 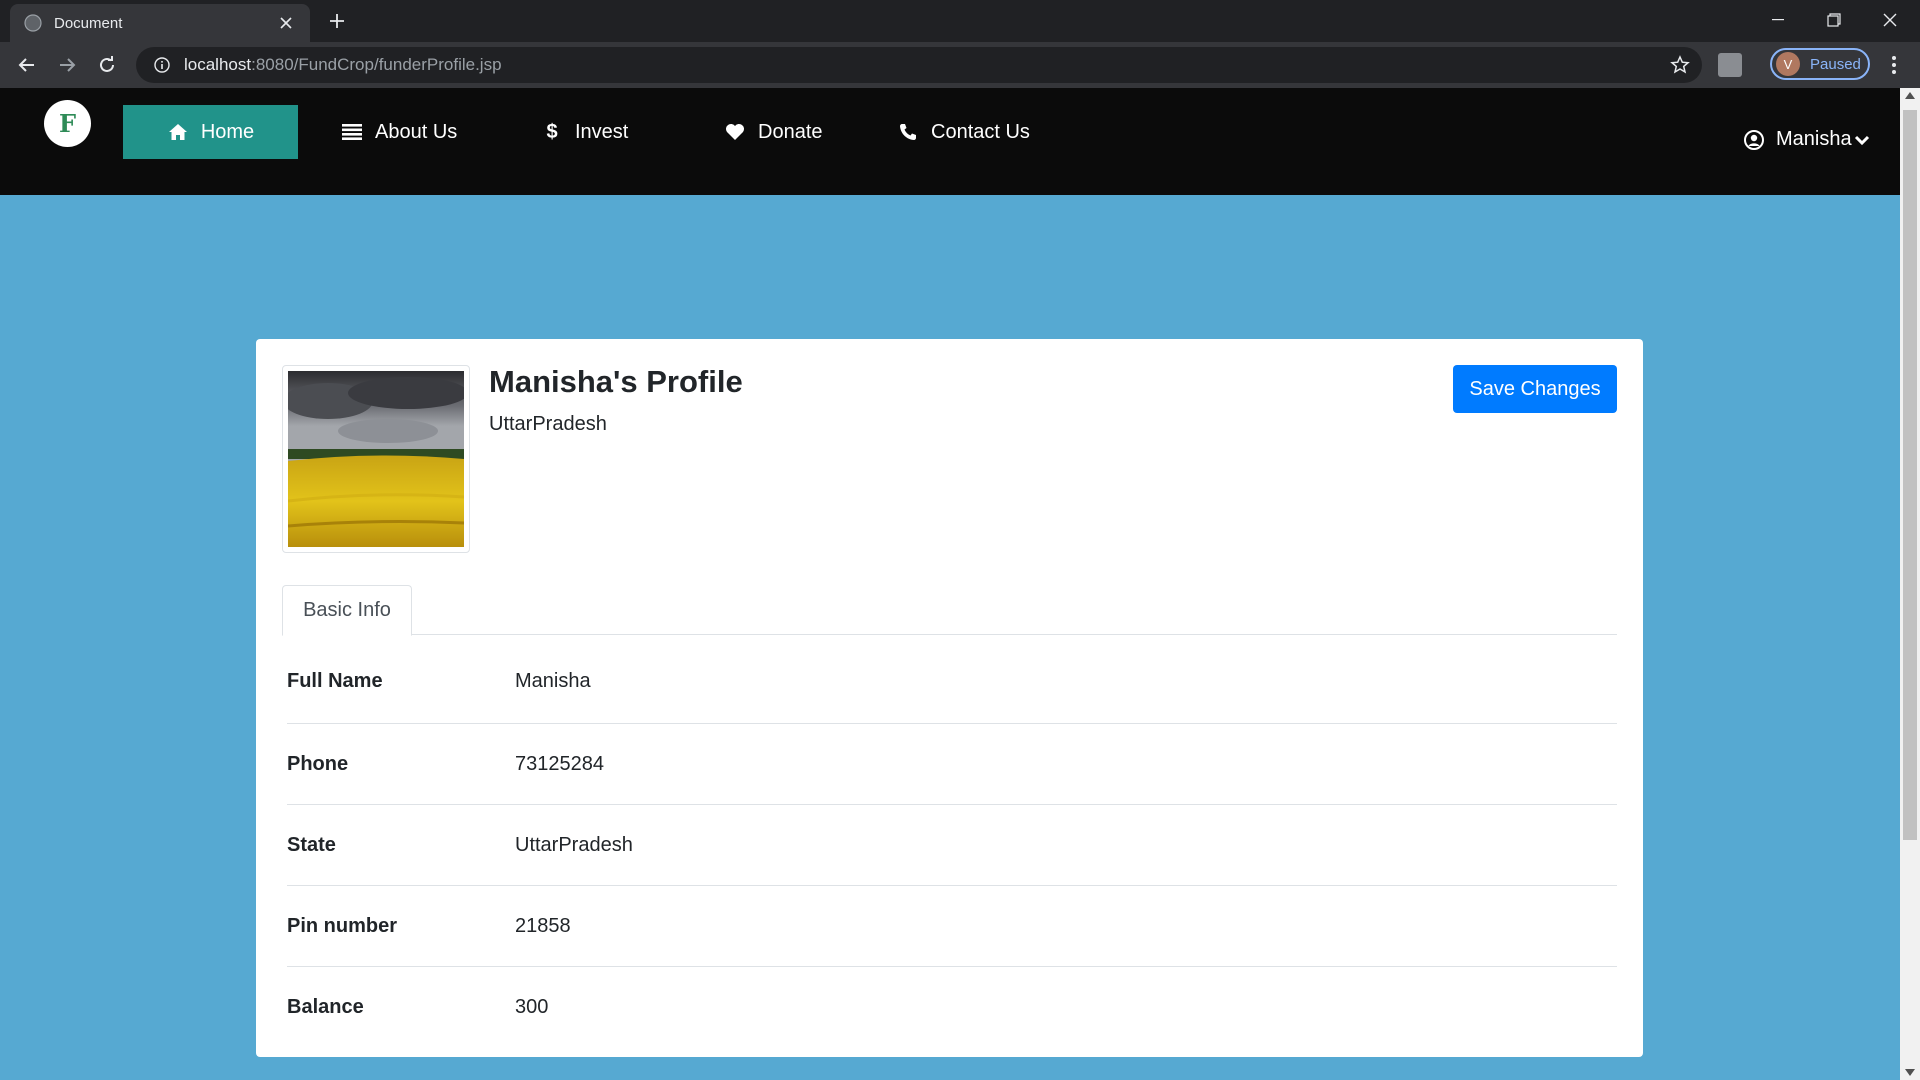 What do you see at coordinates (574, 845) in the screenshot?
I see `field-value: UttarPradesh` at bounding box center [574, 845].